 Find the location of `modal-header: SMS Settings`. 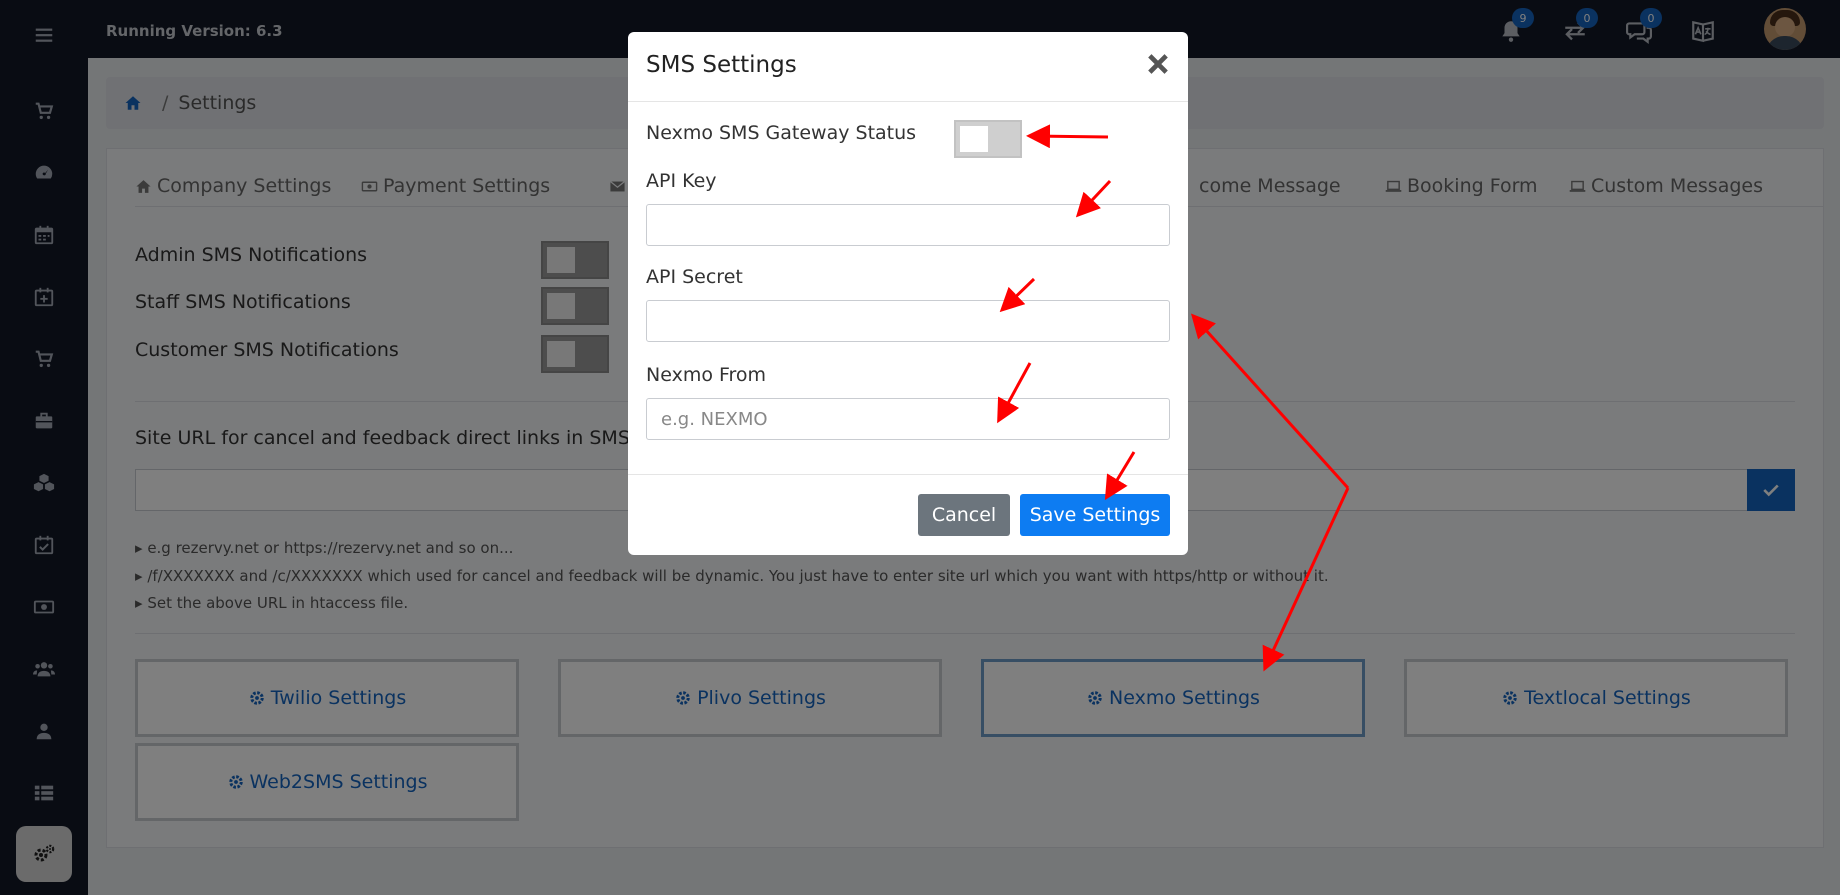

modal-header: SMS Settings is located at coordinates (908, 67).